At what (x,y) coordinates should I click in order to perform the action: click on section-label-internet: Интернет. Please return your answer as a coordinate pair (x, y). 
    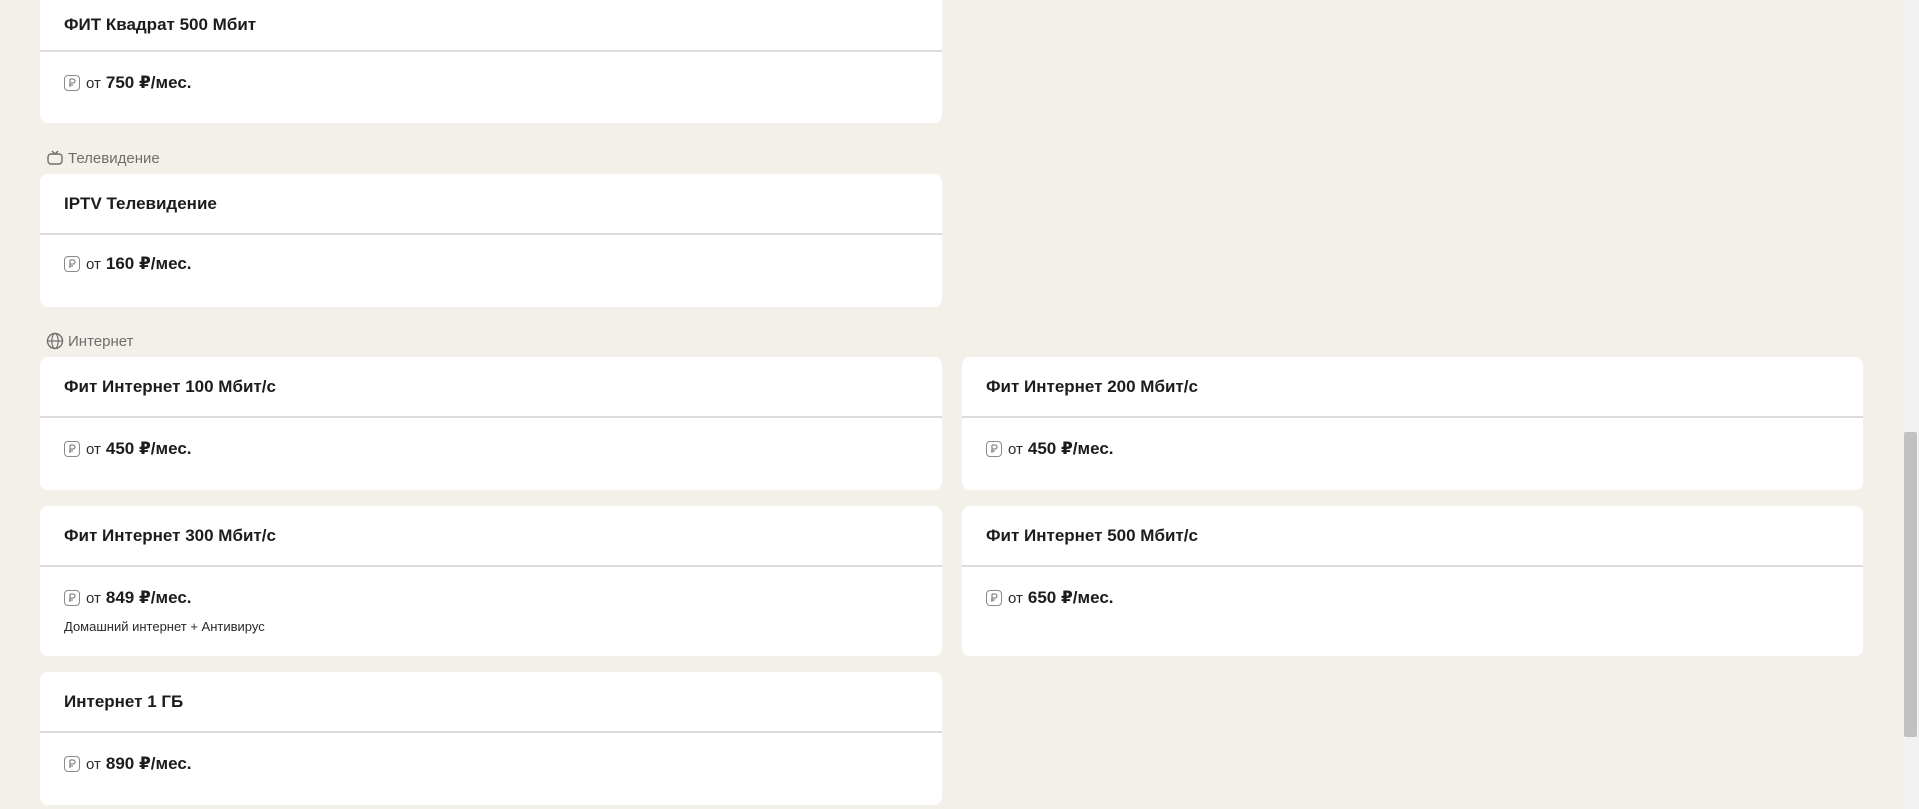
    Looking at the image, I should click on (89, 341).